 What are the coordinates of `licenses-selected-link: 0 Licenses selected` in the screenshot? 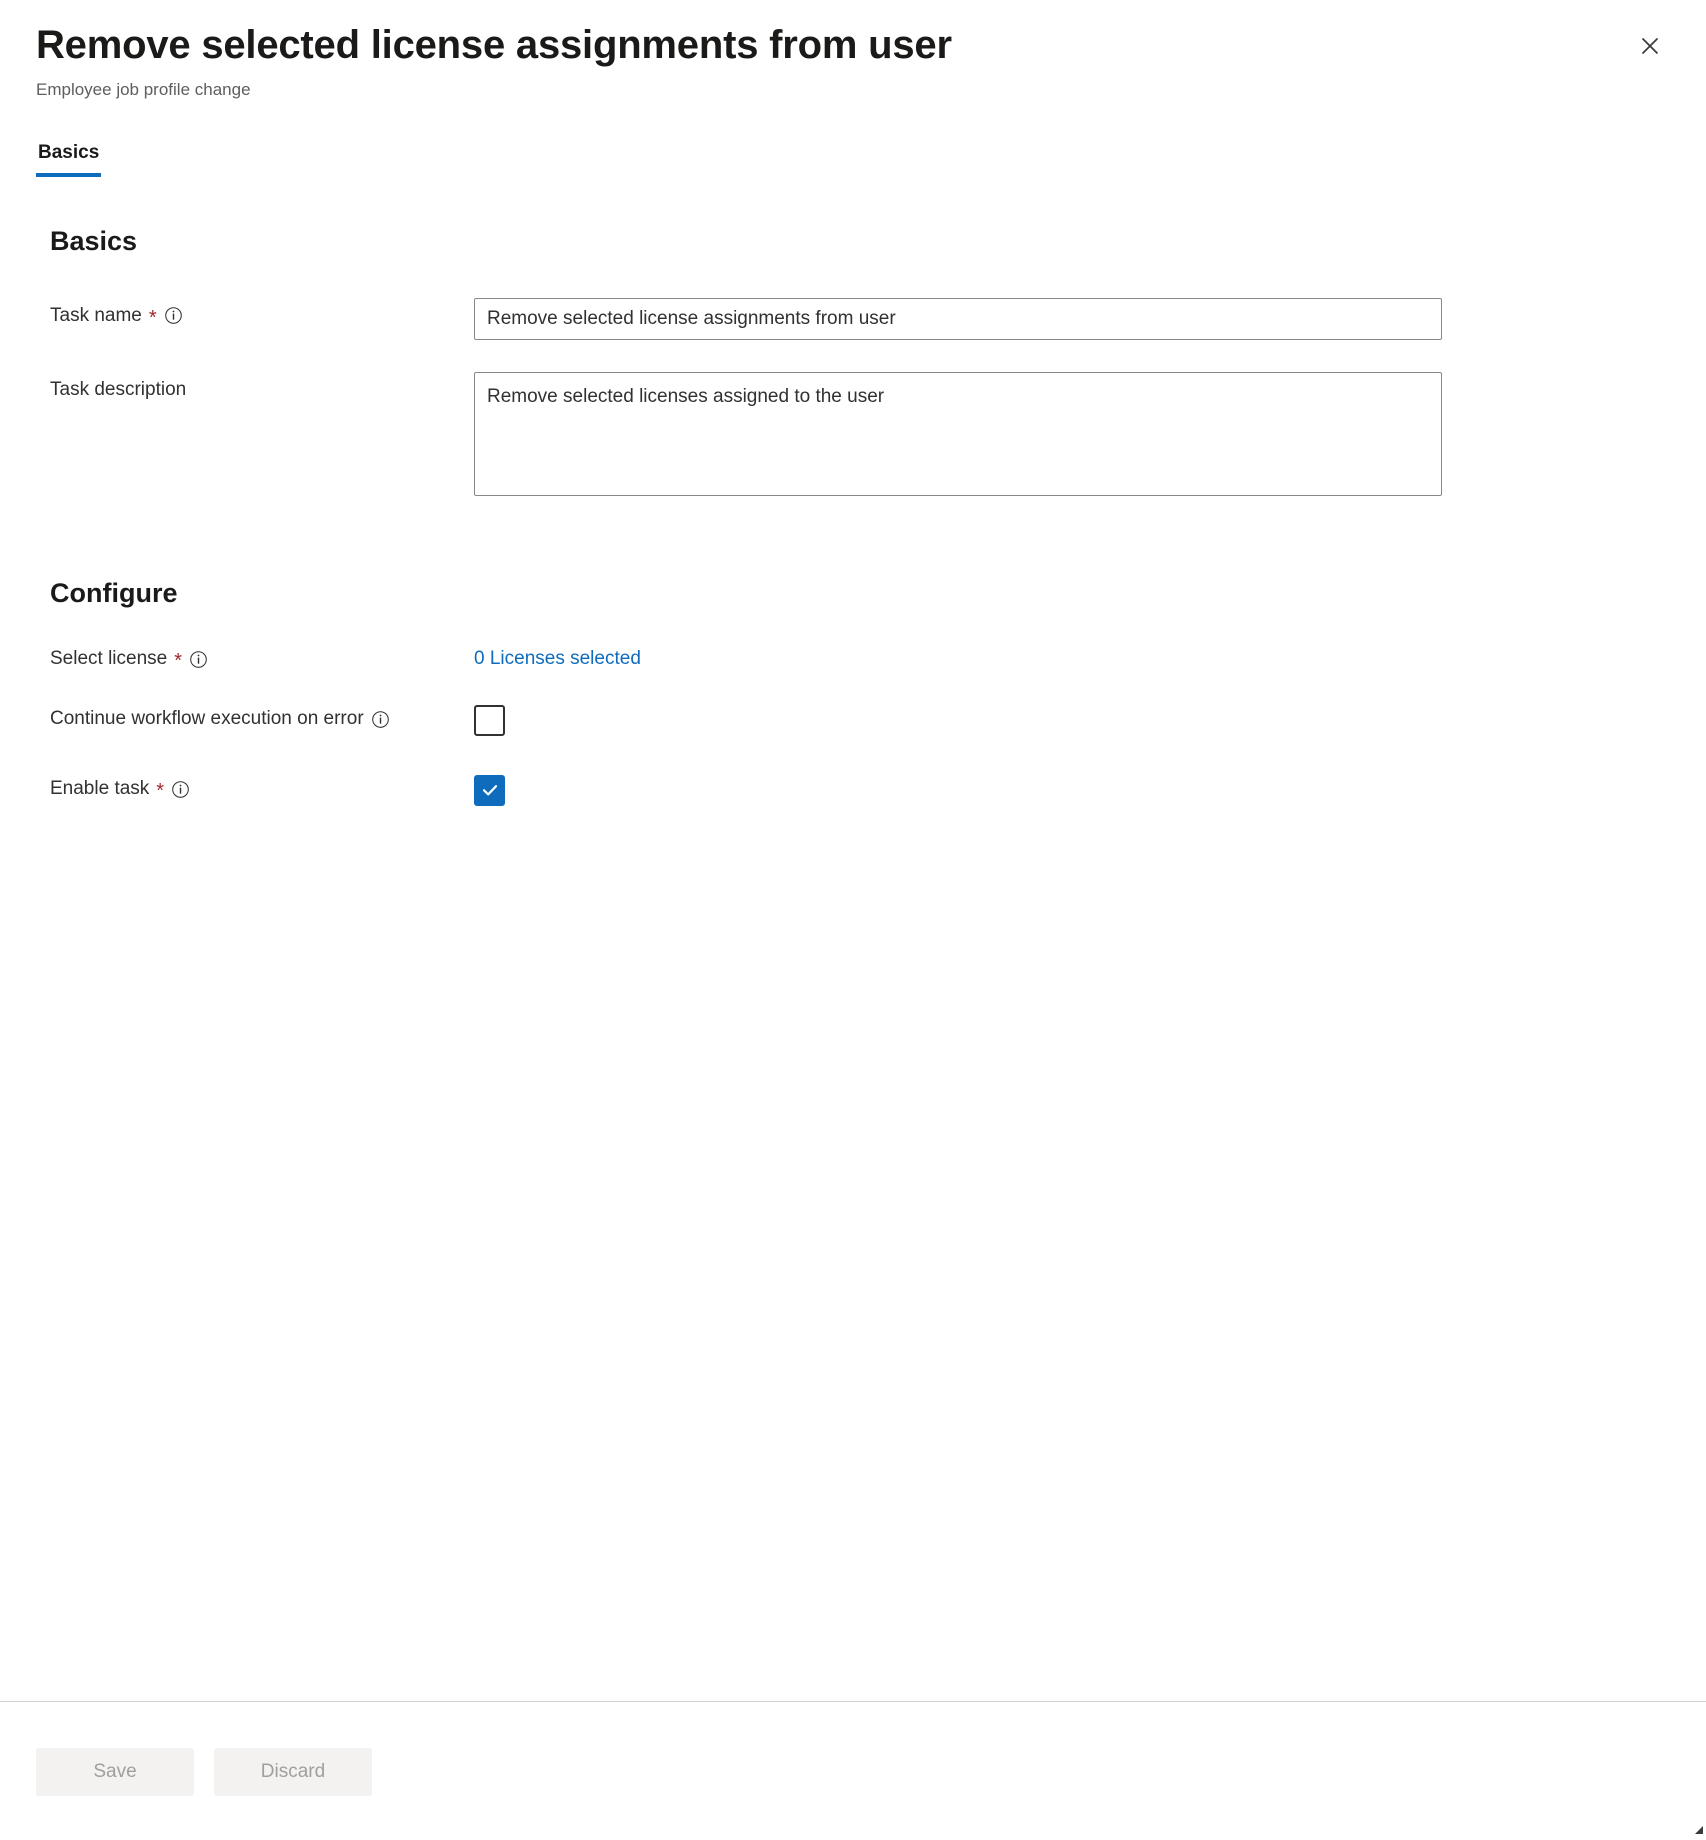 It's located at (557, 656).